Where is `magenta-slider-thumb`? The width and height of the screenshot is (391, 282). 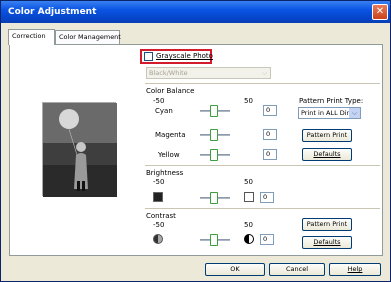 magenta-slider-thumb is located at coordinates (214, 135).